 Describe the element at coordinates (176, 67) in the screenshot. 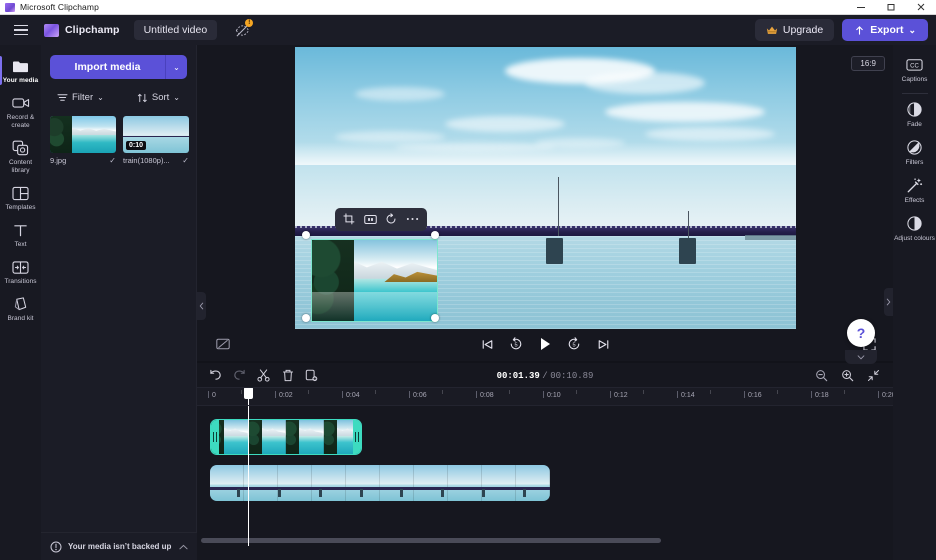

I see `import-media-dropdown: ⌄` at that location.